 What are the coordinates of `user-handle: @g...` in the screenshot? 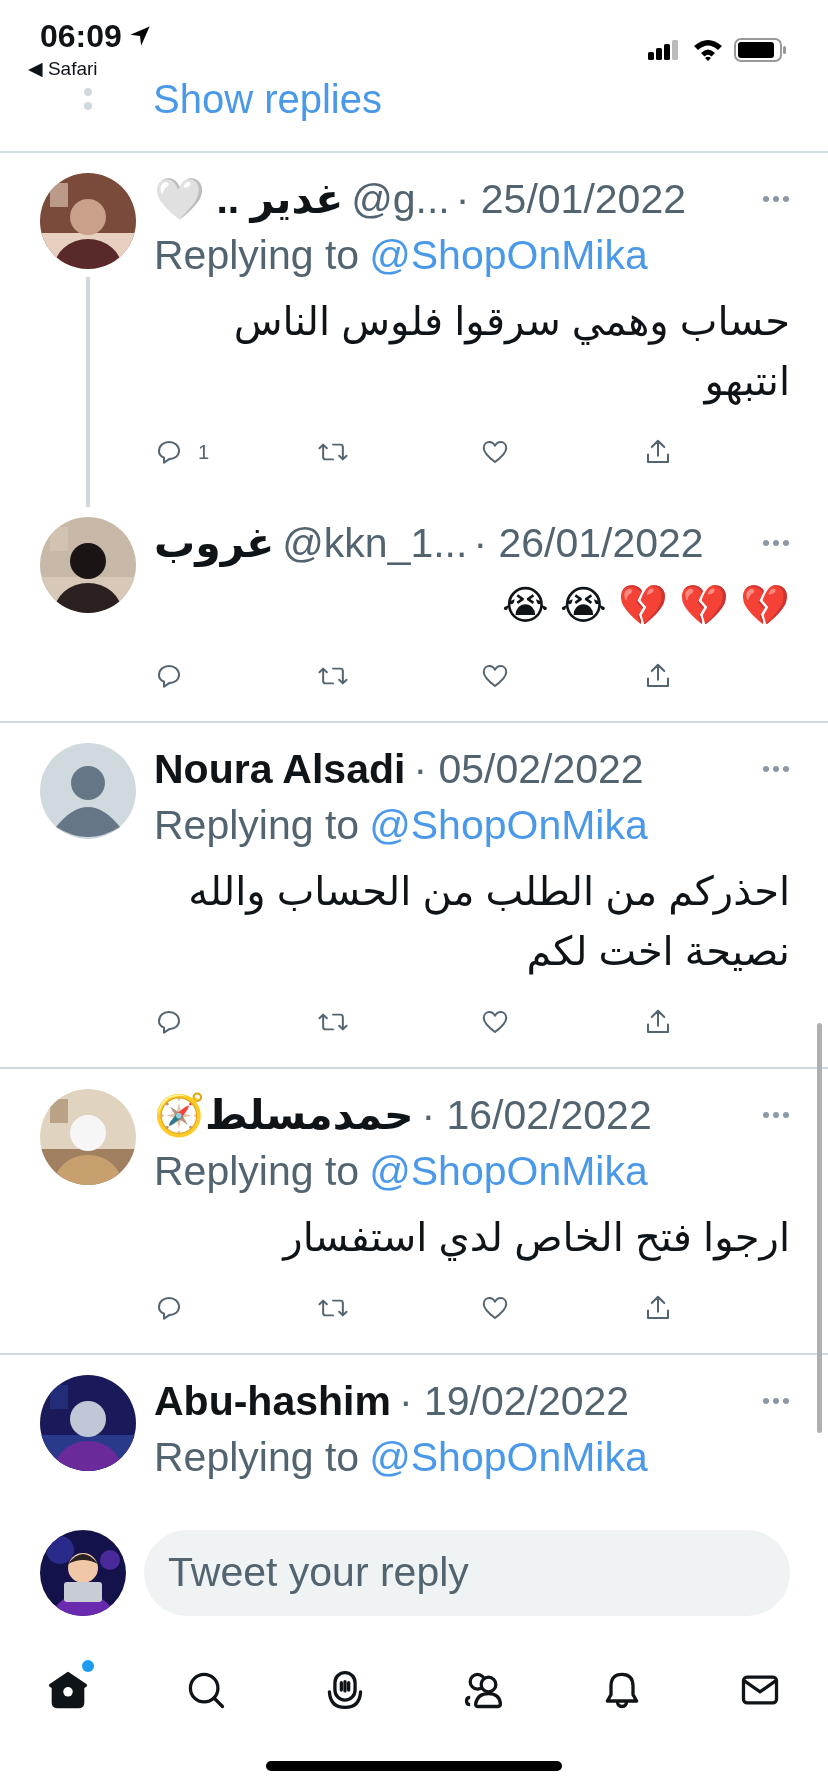 It's located at (400, 199).